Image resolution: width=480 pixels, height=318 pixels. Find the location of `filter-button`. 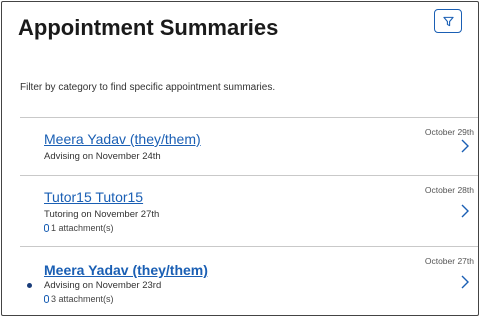

filter-button is located at coordinates (448, 21).